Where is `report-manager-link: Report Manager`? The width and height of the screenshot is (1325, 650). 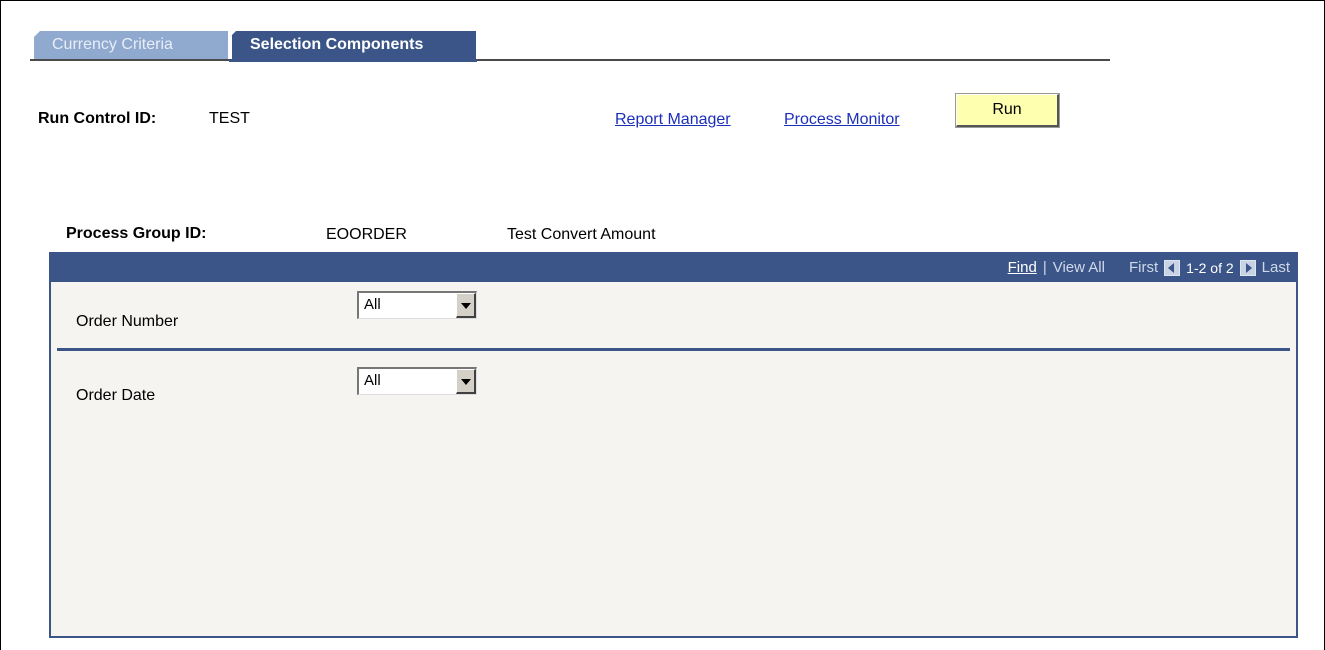 report-manager-link: Report Manager is located at coordinates (673, 120).